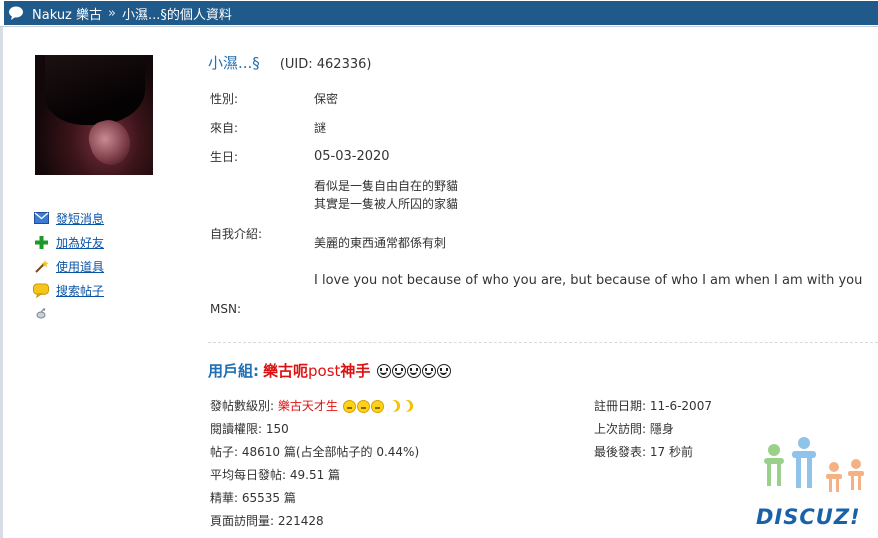 The height and width of the screenshot is (538, 878). I want to click on rank-stat: 發帖數級別: 樂古天才生, so click(310, 405).